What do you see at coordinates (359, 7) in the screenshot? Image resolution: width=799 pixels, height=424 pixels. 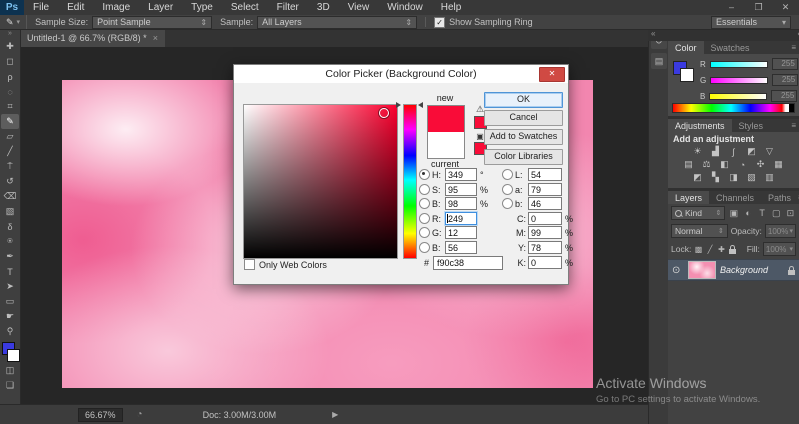 I see `menu-view: View` at bounding box center [359, 7].